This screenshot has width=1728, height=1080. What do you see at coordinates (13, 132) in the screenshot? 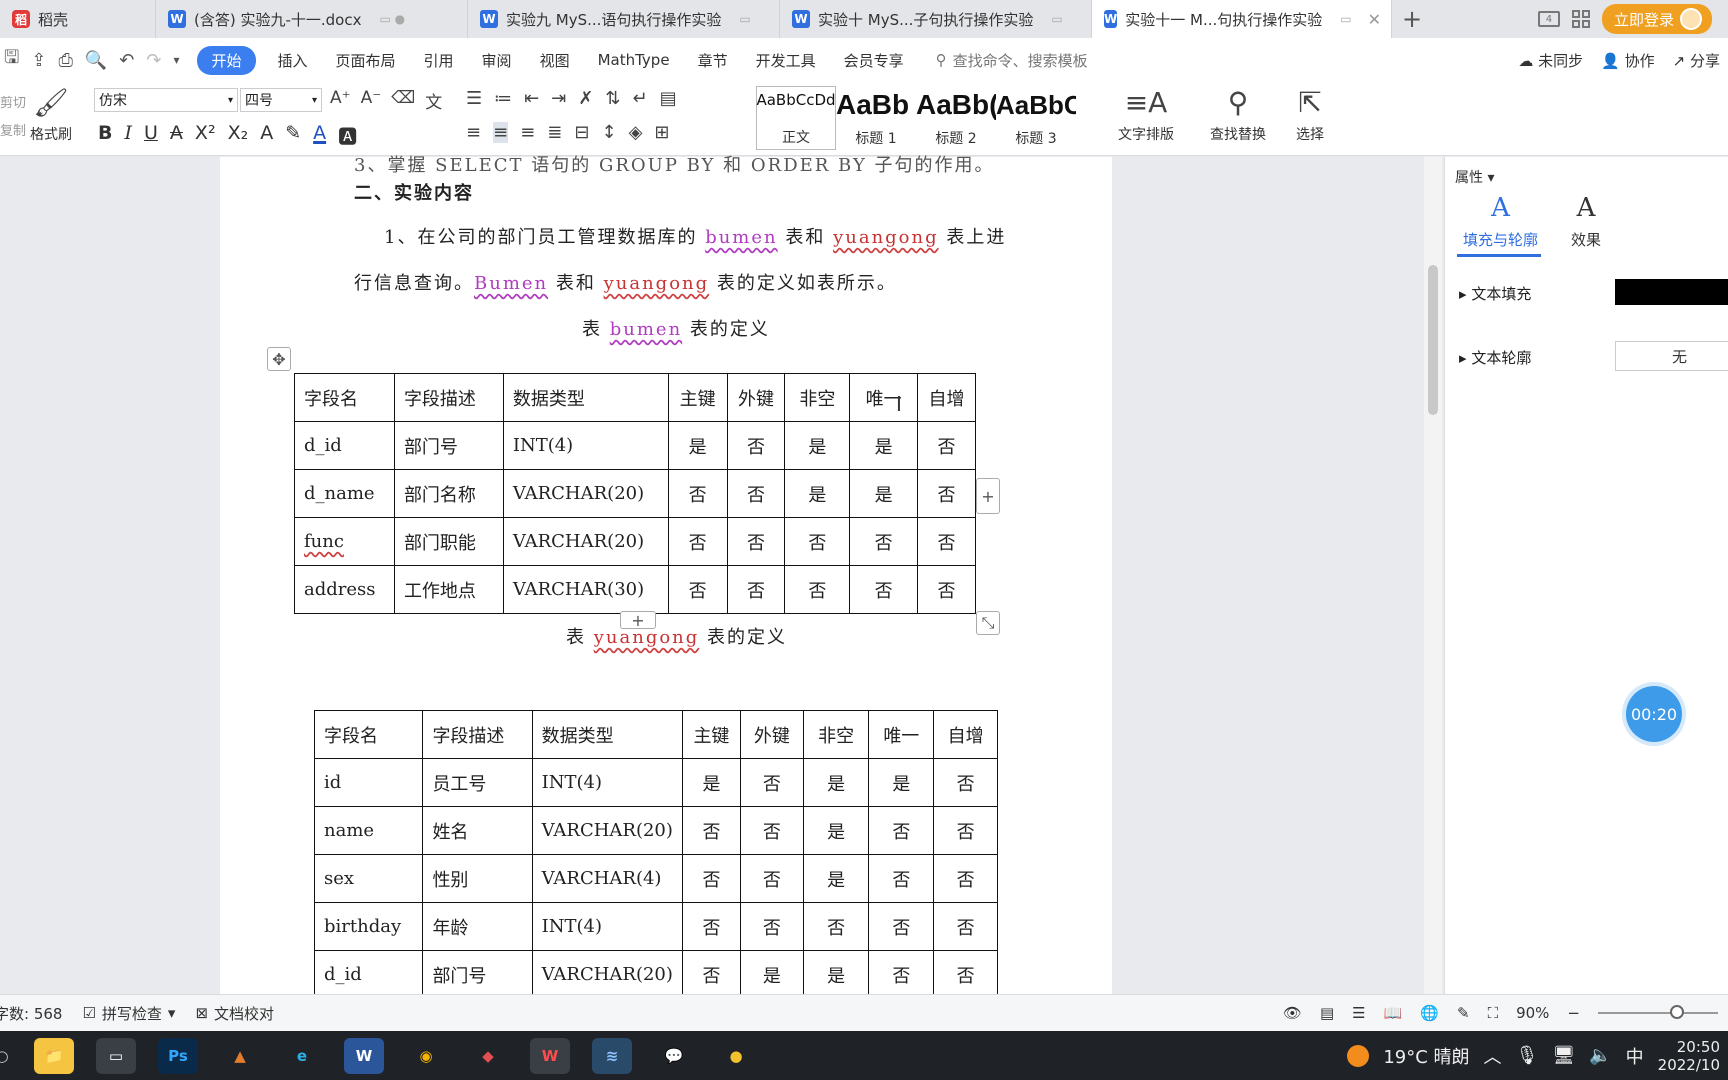
I see `copy-button: 复制` at bounding box center [13, 132].